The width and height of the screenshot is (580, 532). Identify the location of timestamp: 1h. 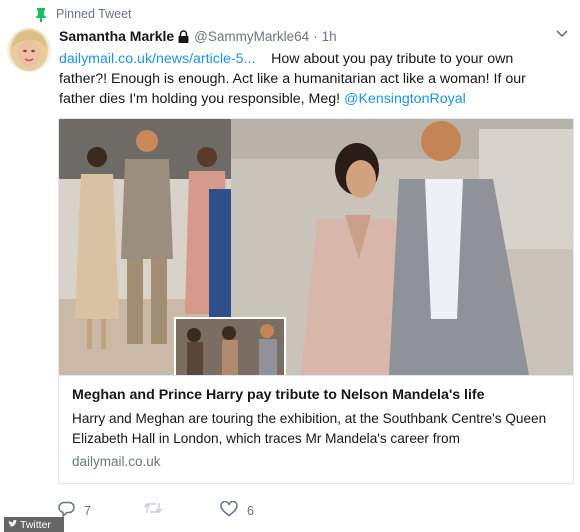
(329, 36).